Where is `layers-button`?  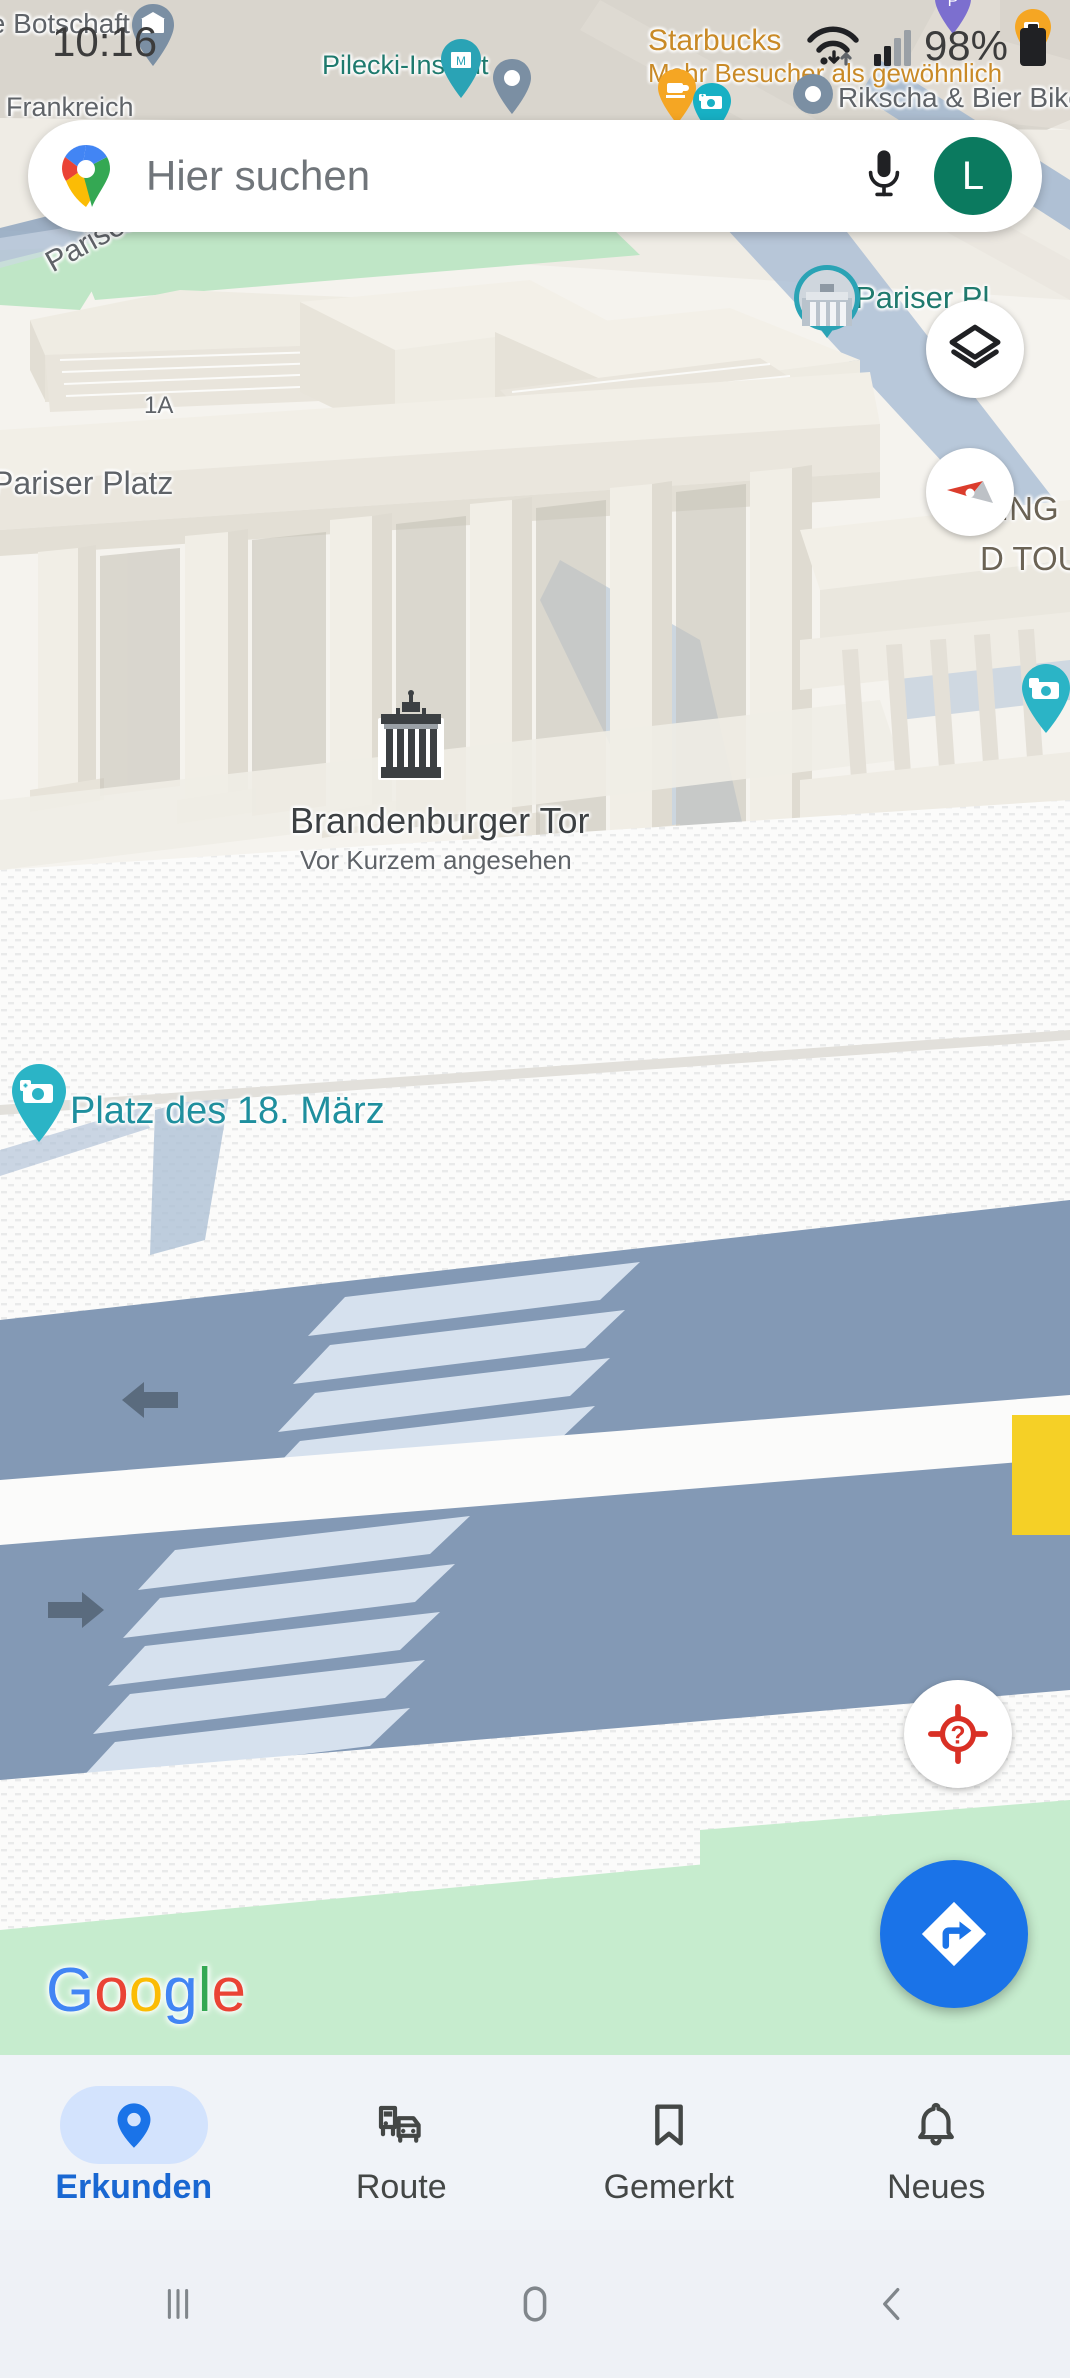
layers-button is located at coordinates (975, 349).